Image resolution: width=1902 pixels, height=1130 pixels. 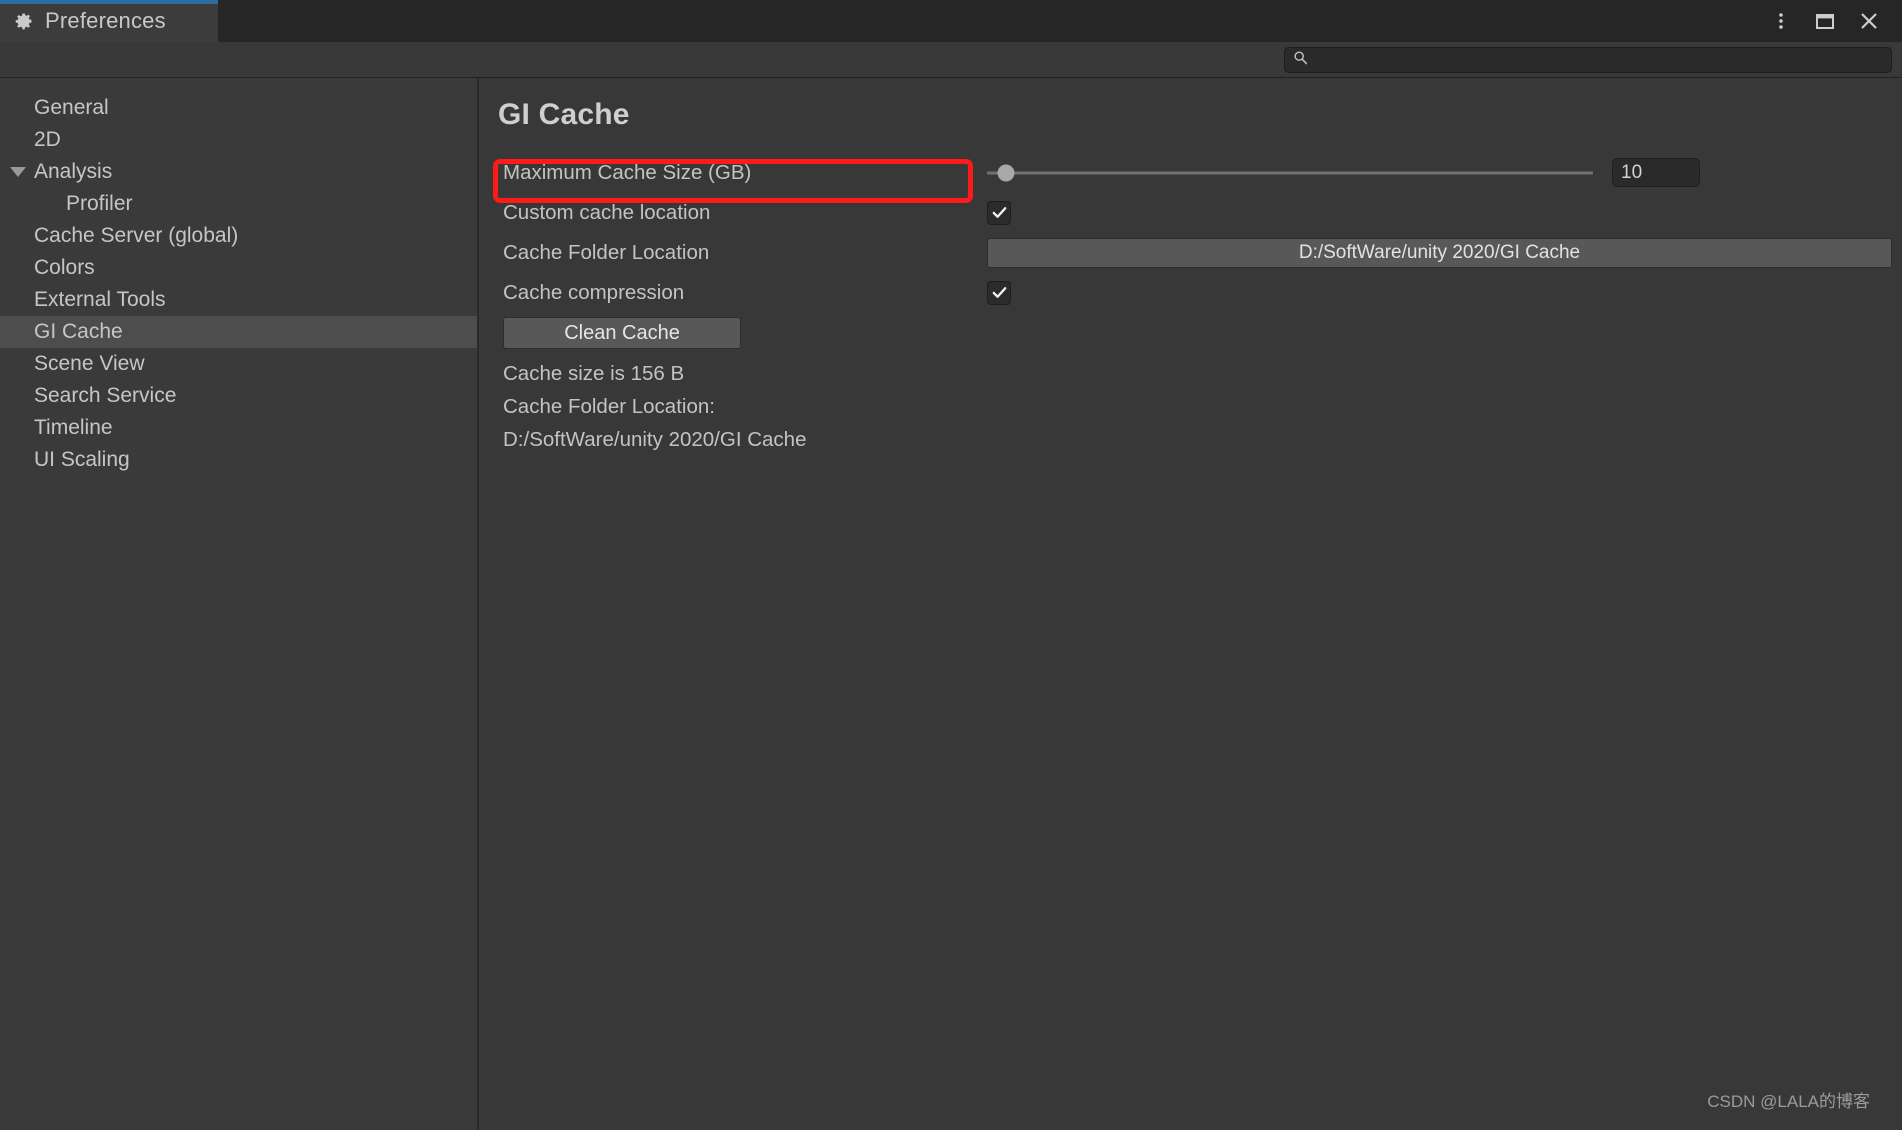 What do you see at coordinates (1006, 172) in the screenshot?
I see `slider-handle` at bounding box center [1006, 172].